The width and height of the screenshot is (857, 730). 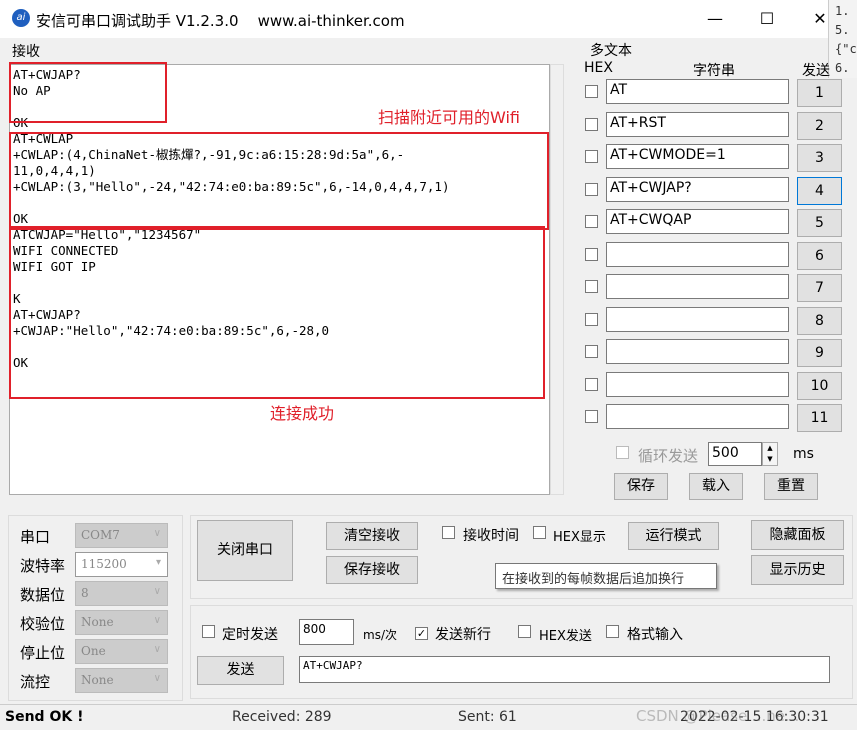 I want to click on multi-send-button: 10, so click(x=819, y=385).